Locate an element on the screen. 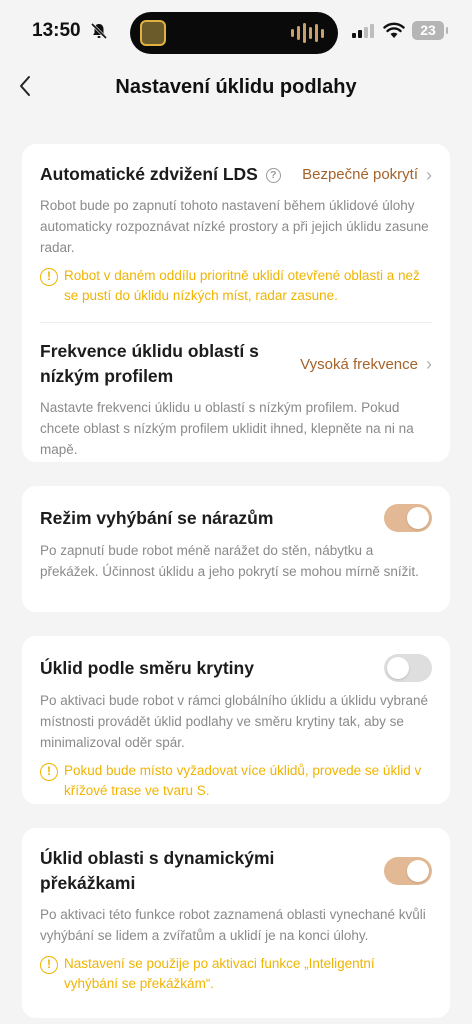  lds-title: Automatické zdvižení LDS is located at coordinates (149, 174).